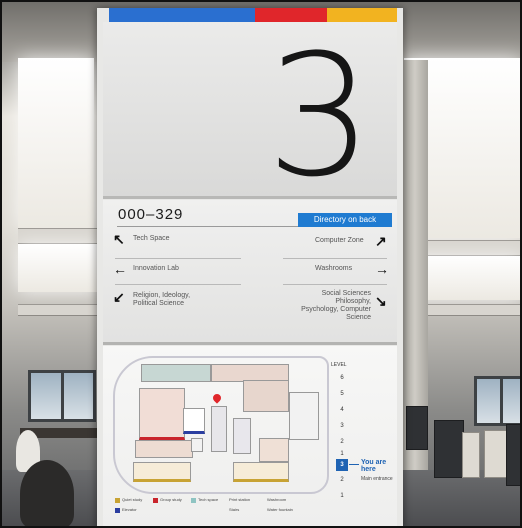 The height and width of the screenshot is (528, 522). Describe the element at coordinates (56, 143) in the screenshot. I see `skylight-left` at that location.